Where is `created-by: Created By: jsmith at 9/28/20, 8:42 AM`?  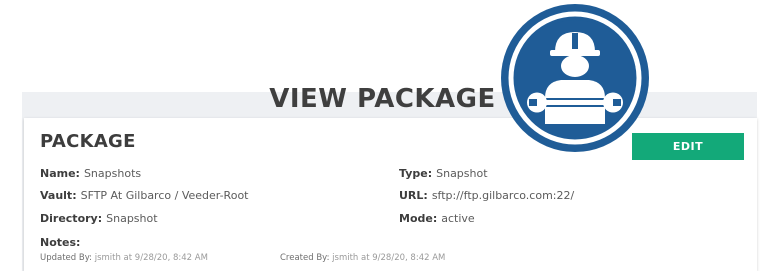 created-by: Created By: jsmith at 9/28/20, 8:42 AM is located at coordinates (362, 258).